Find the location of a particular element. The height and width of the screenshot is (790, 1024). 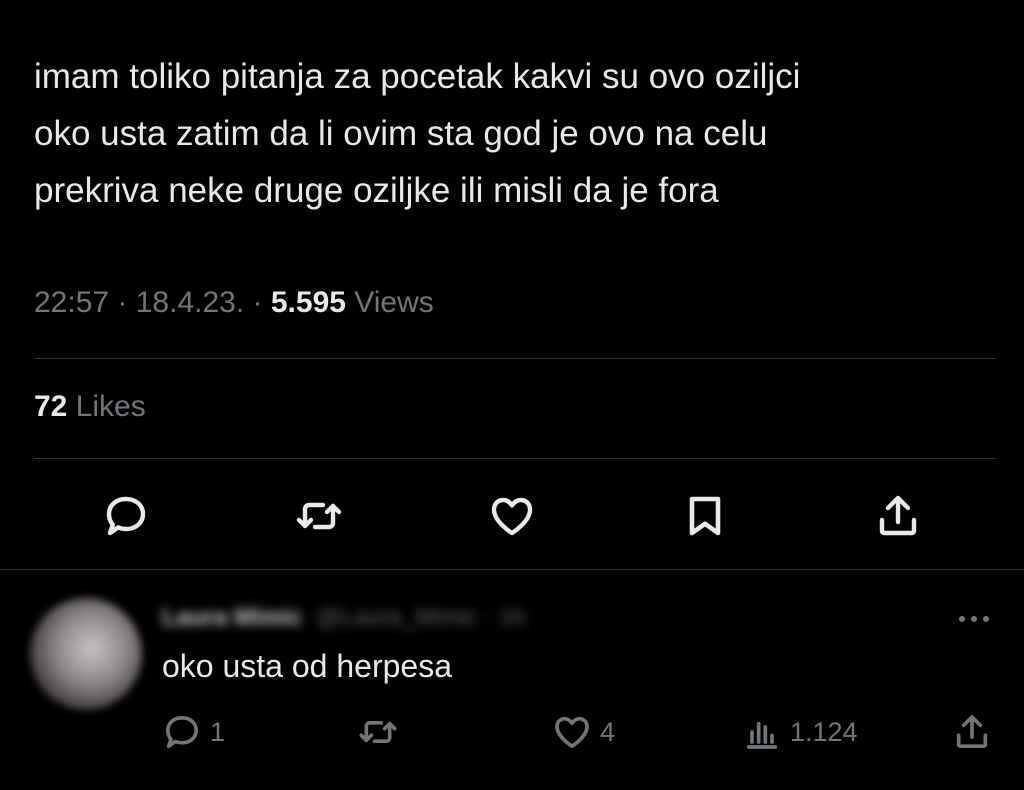

retweet-button is located at coordinates (319, 516).